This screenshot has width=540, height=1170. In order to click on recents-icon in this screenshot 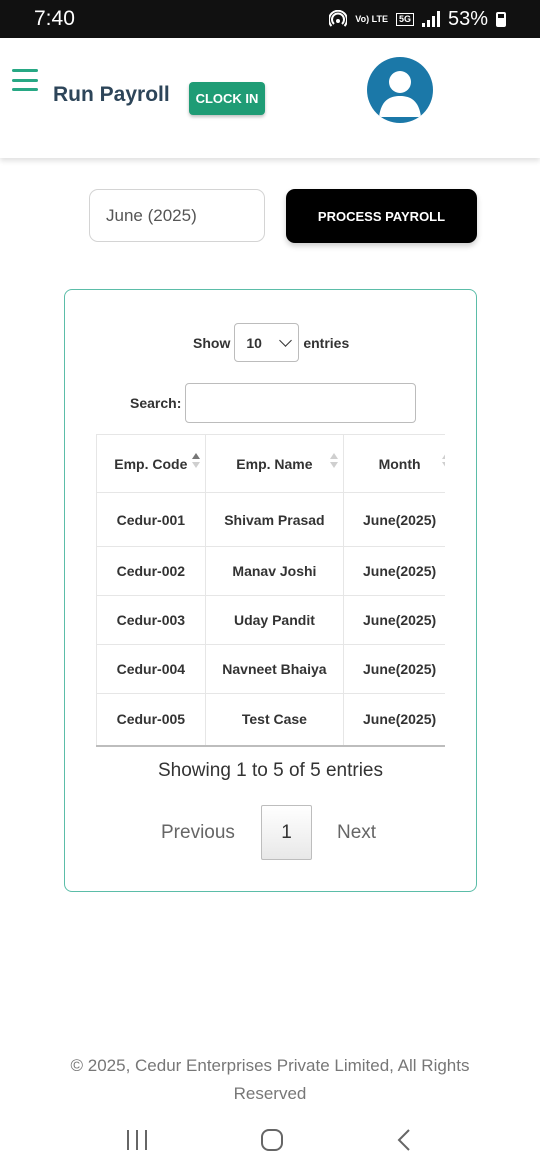, I will do `click(137, 1140)`.